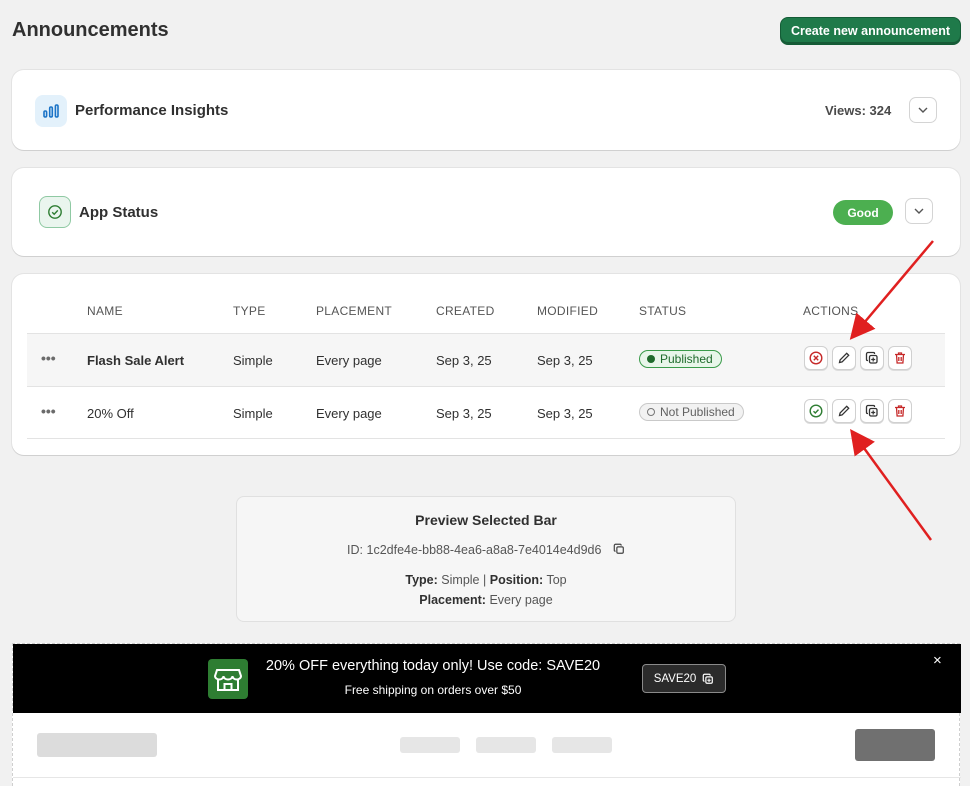  Describe the element at coordinates (870, 31) in the screenshot. I see `create-announcement-button: Create new announcement` at that location.